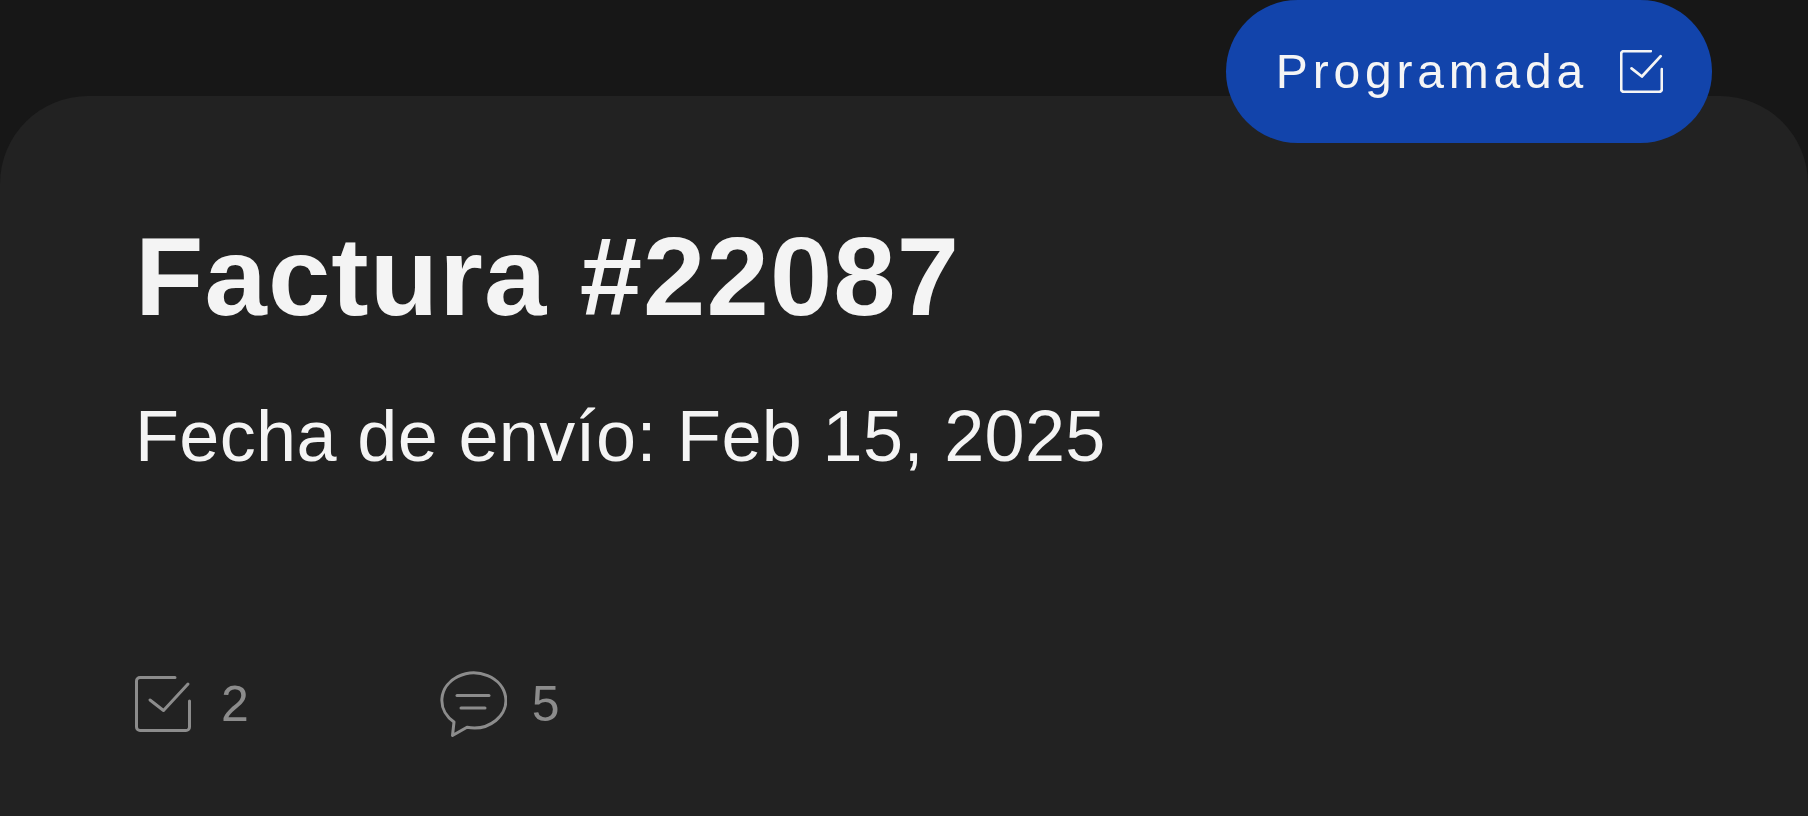 This screenshot has width=1808, height=816. What do you see at coordinates (1431, 71) in the screenshot?
I see `status-label: Programada` at bounding box center [1431, 71].